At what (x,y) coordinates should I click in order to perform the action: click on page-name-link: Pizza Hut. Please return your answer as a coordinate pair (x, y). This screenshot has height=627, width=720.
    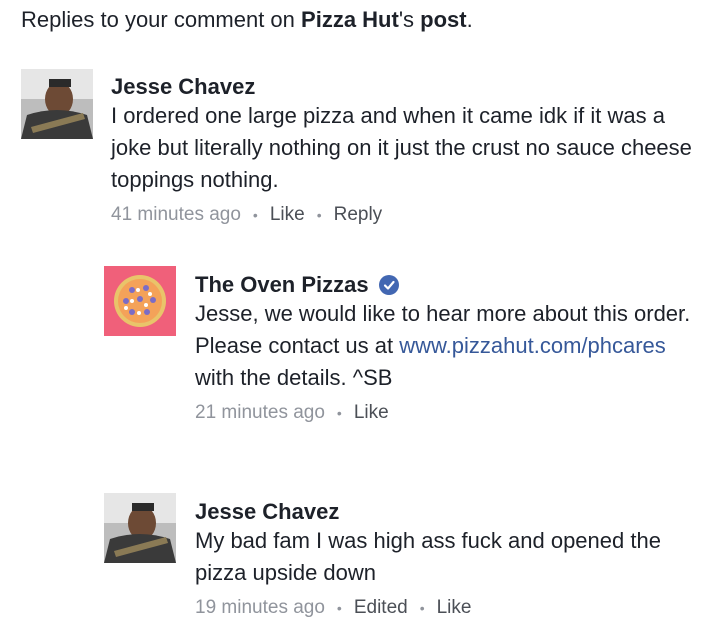
    Looking at the image, I should click on (350, 19).